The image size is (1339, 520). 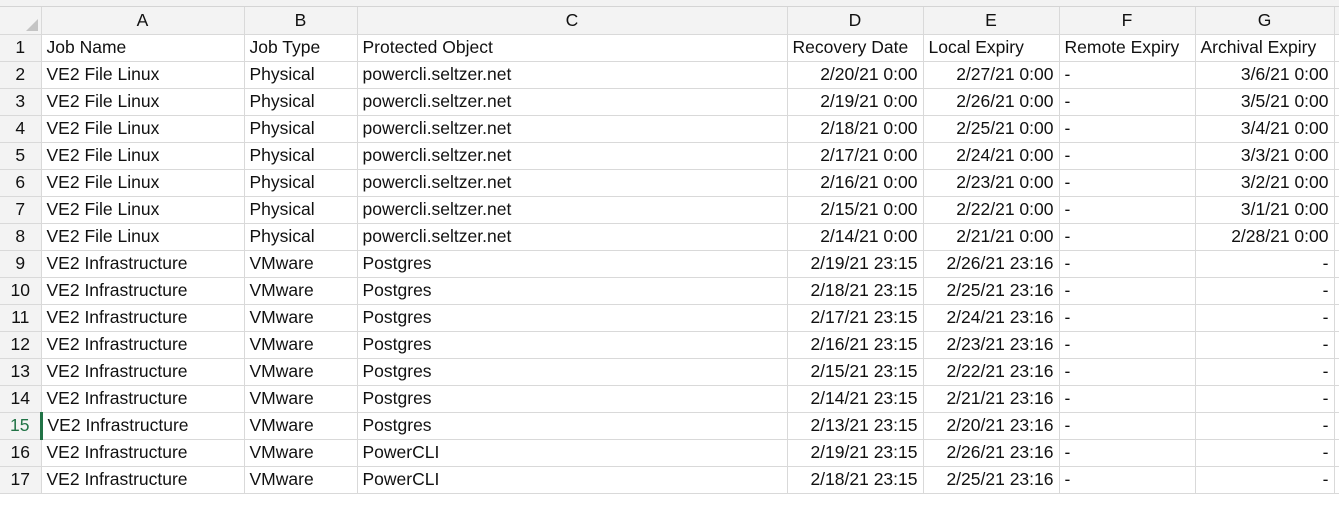 What do you see at coordinates (1127, 480) in the screenshot?
I see `cell-f17: -` at bounding box center [1127, 480].